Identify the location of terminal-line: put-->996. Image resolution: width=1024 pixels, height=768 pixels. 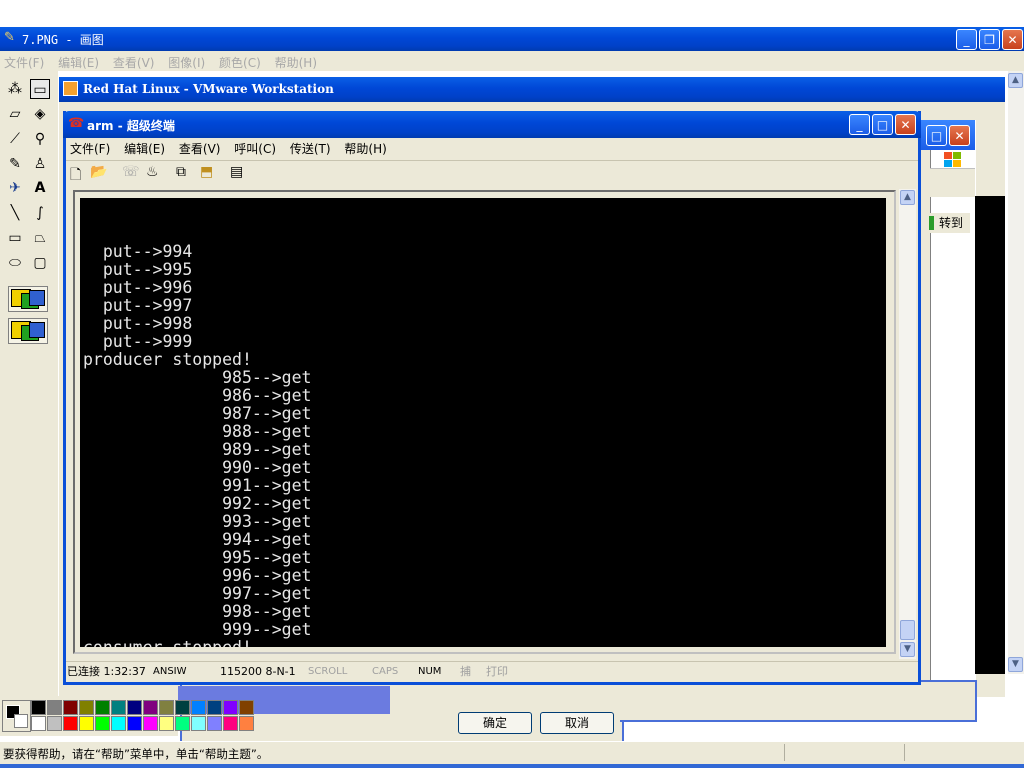
(138, 287).